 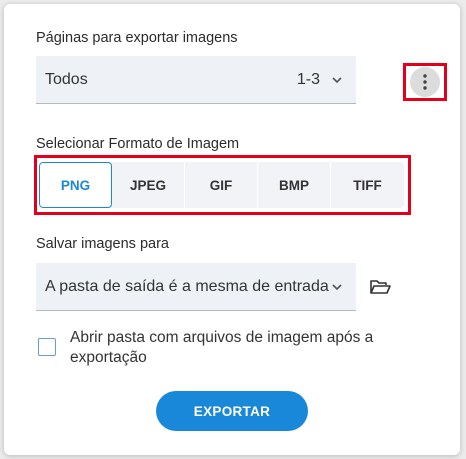 I want to click on pages-select: Todos 1-3, so click(x=196, y=80).